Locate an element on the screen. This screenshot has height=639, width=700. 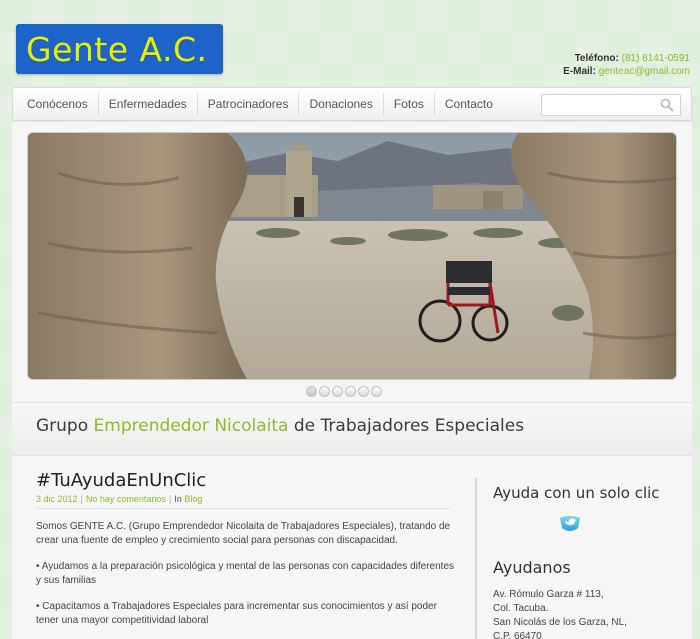
nav-item-patrocinadores: Patrocinadores is located at coordinates (249, 104).